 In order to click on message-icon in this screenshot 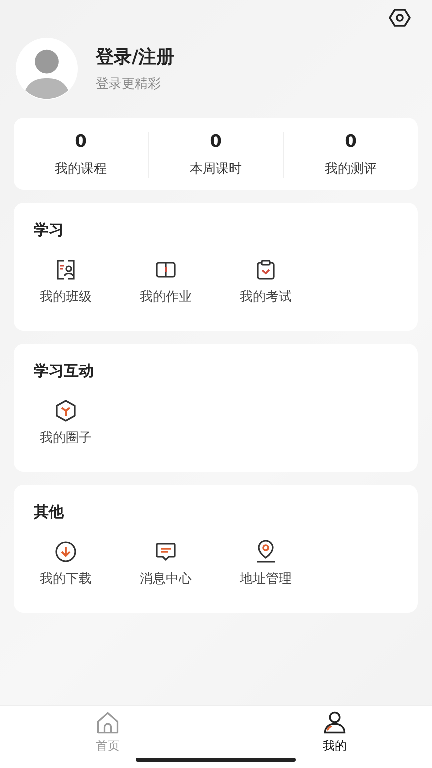, I will do `click(166, 552)`.